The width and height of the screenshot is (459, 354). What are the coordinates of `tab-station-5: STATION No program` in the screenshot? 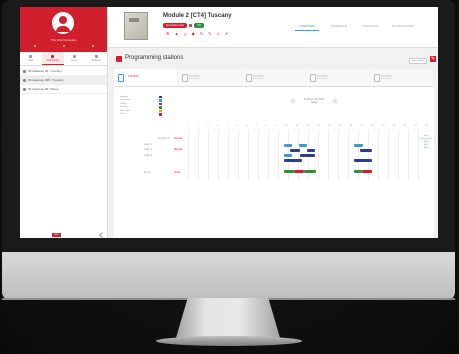 It's located at (402, 77).